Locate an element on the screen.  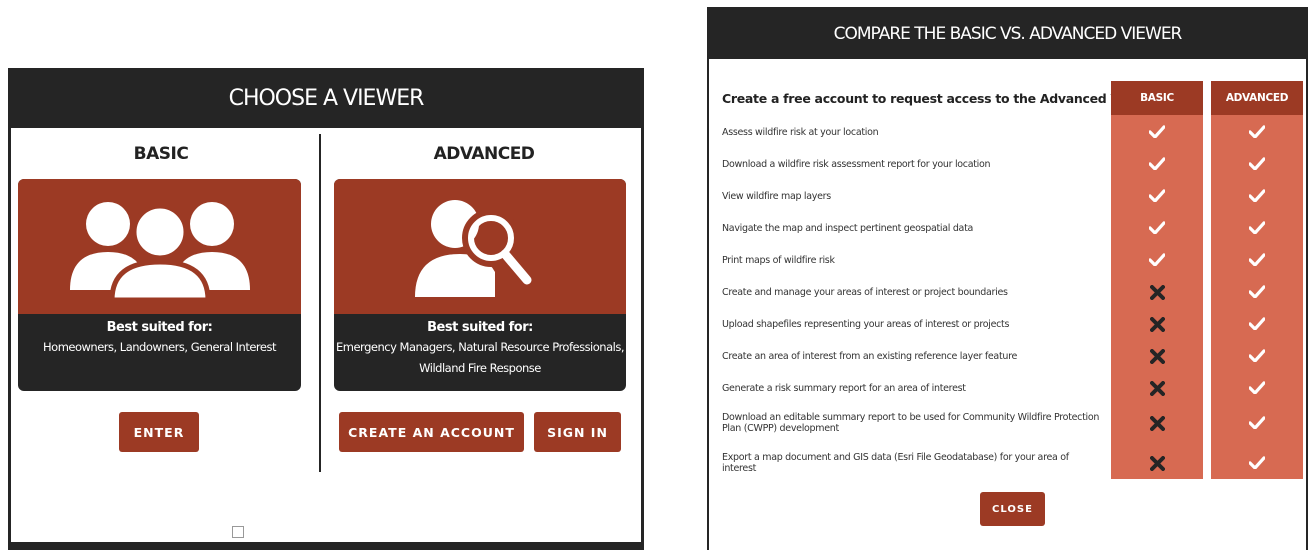
advanced-card-image is located at coordinates (480, 246).